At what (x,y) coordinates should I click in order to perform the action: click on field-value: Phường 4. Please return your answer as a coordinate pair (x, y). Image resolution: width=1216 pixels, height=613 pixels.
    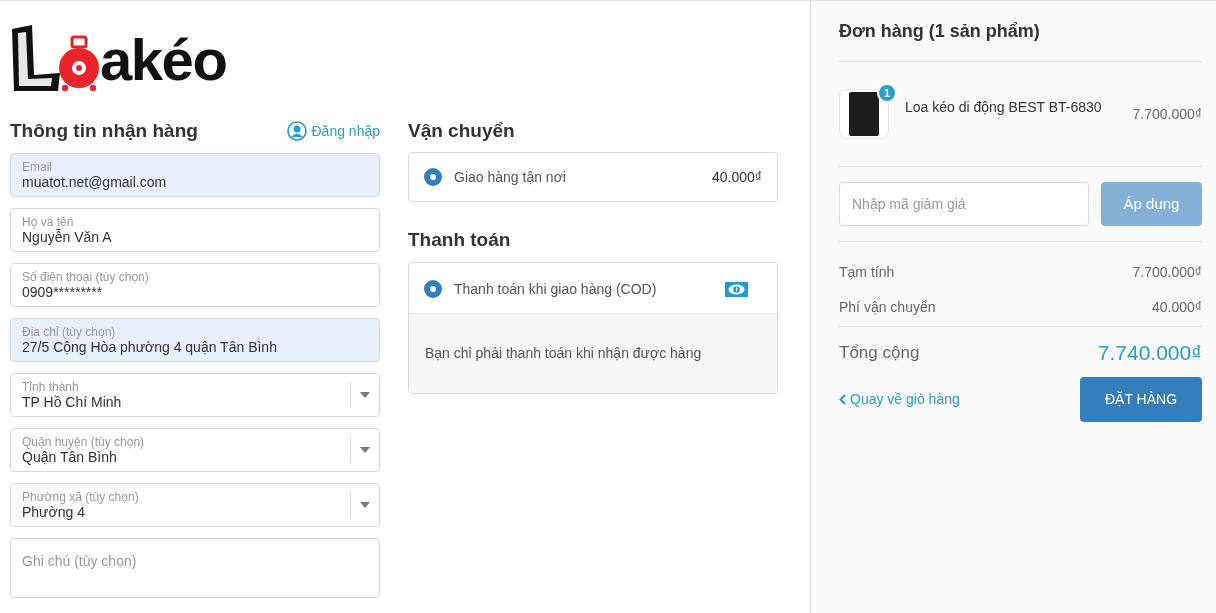
    Looking at the image, I should click on (54, 512).